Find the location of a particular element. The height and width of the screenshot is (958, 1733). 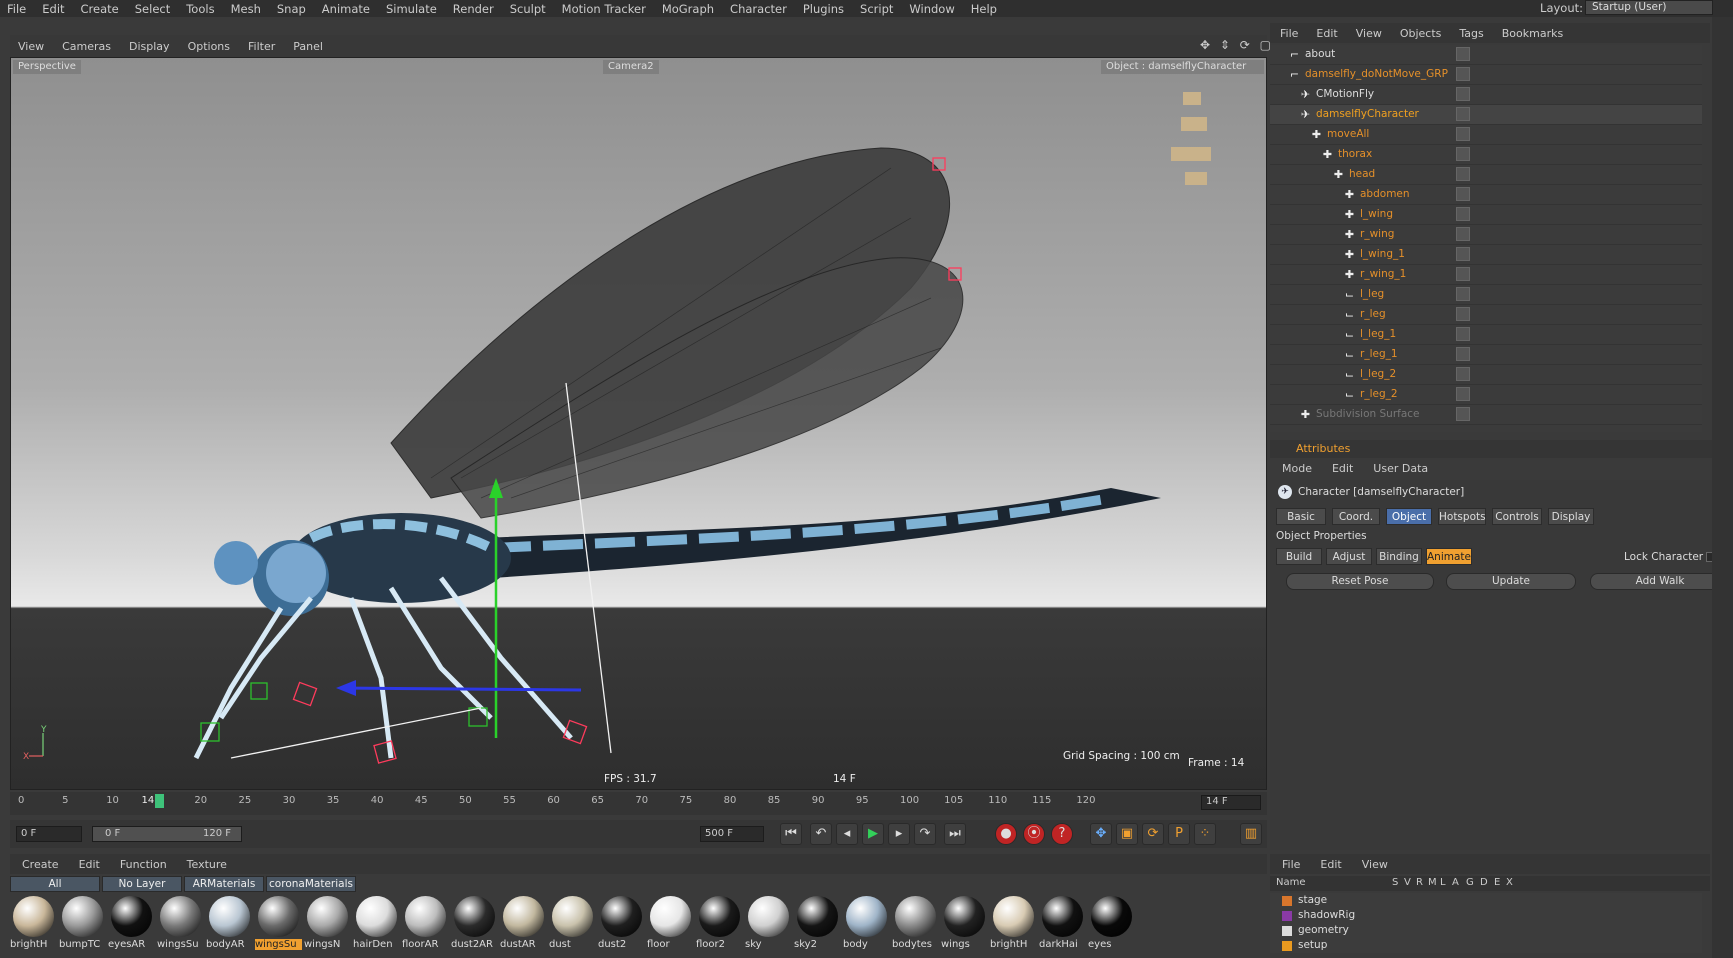

menu-window: Window is located at coordinates (932, 9).